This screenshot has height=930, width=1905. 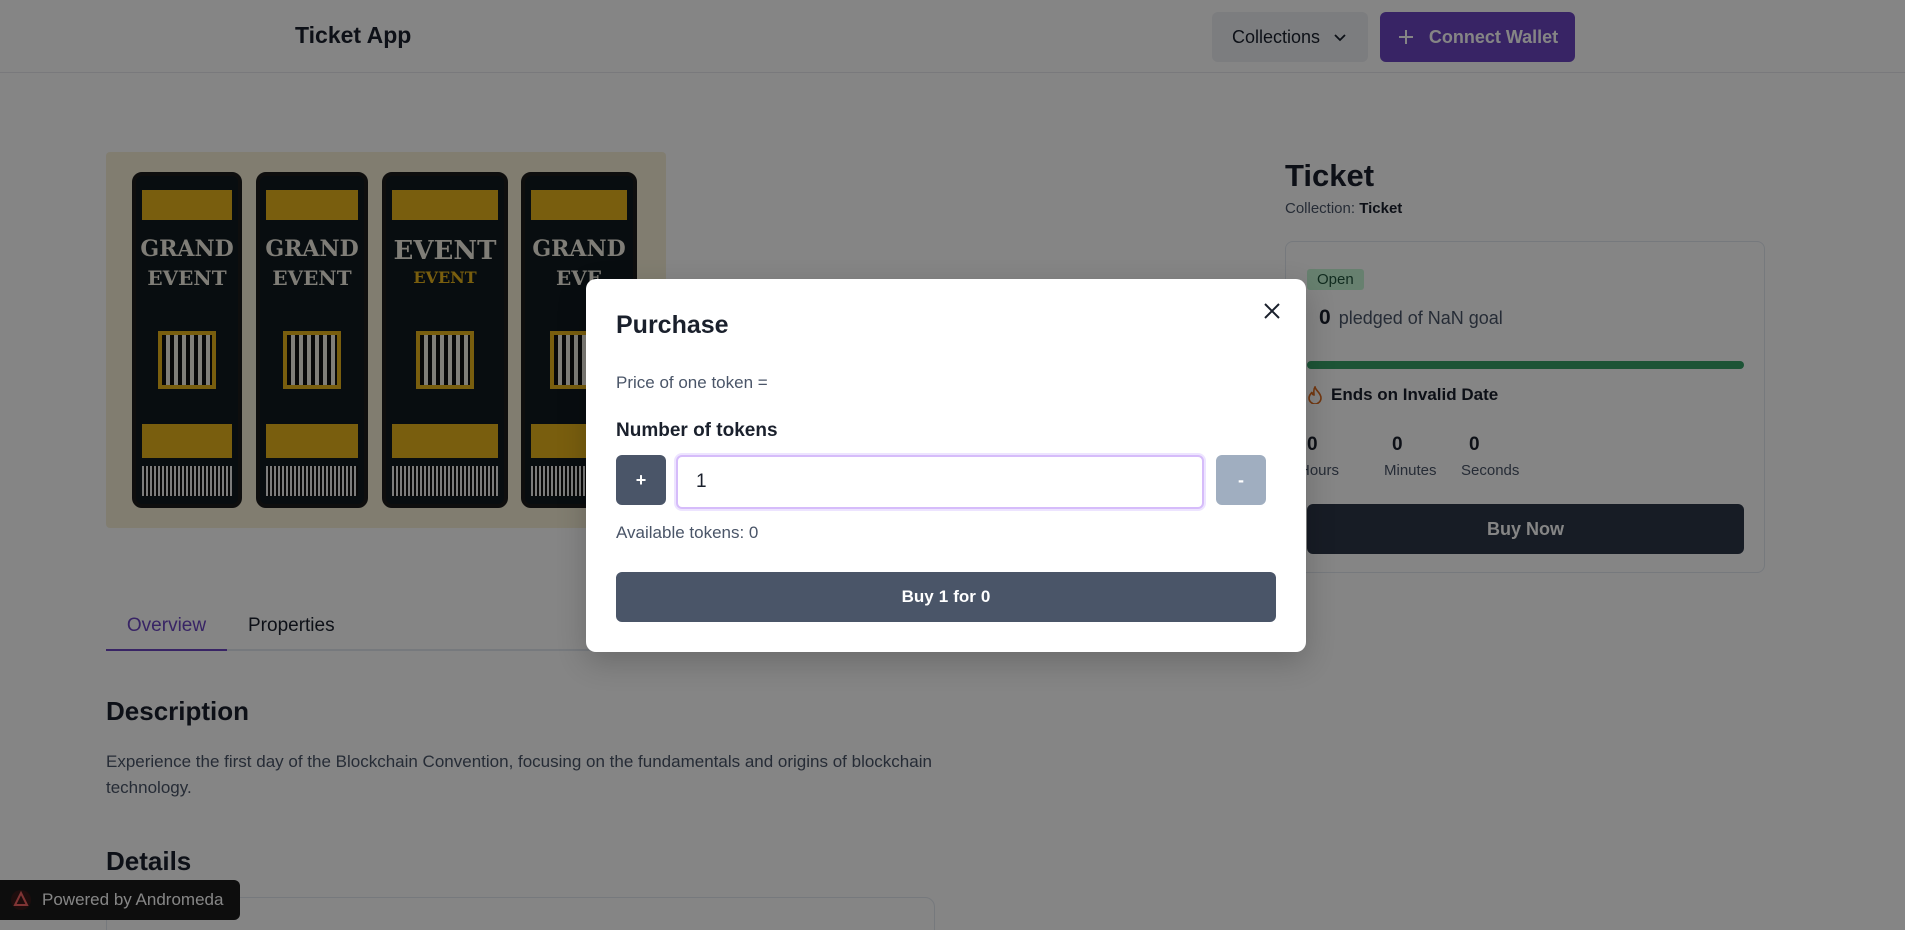 What do you see at coordinates (697, 430) in the screenshot?
I see `number-of-tokens-label: Number of tokens` at bounding box center [697, 430].